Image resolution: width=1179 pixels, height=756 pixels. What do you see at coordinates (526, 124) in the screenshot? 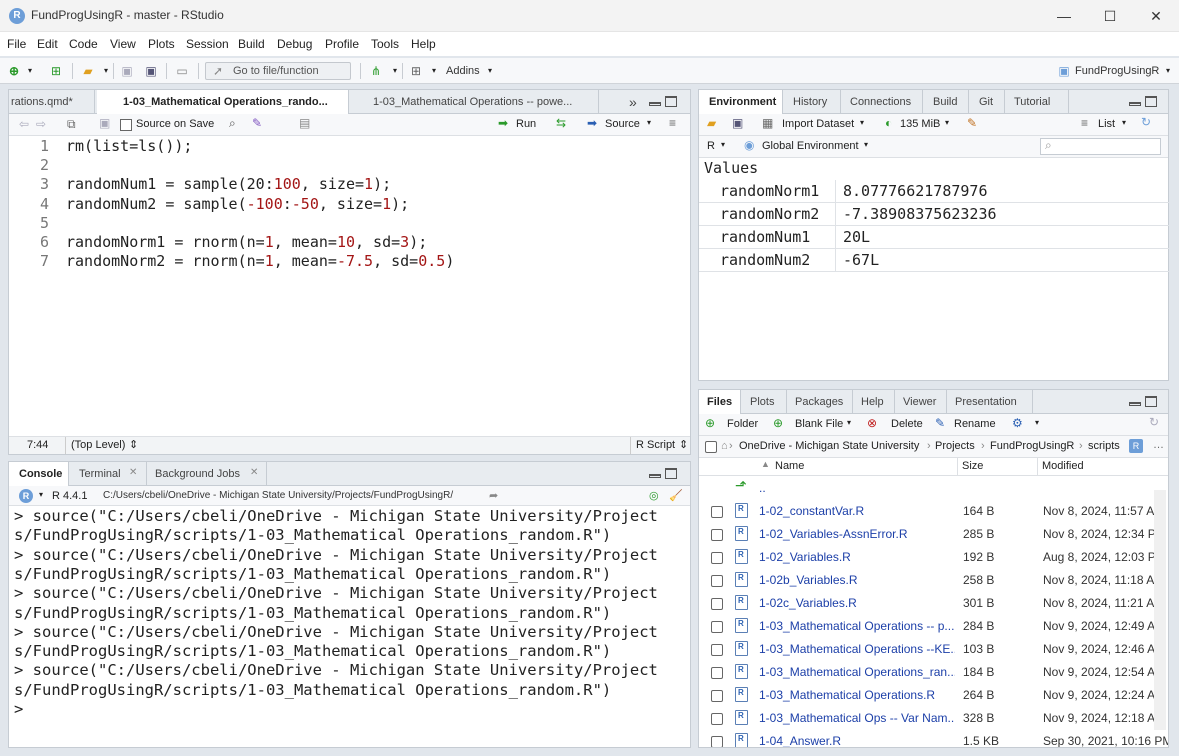
I see `run-button: Run` at bounding box center [526, 124].